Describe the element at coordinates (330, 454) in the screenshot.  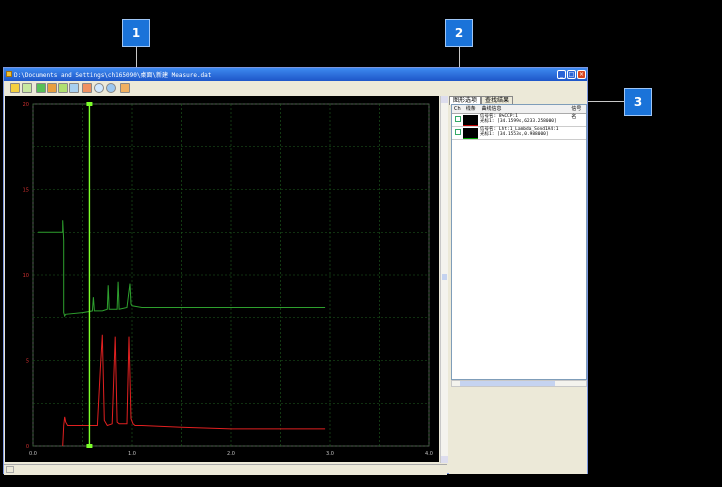
I see `x-tick-label: 3.0` at that location.